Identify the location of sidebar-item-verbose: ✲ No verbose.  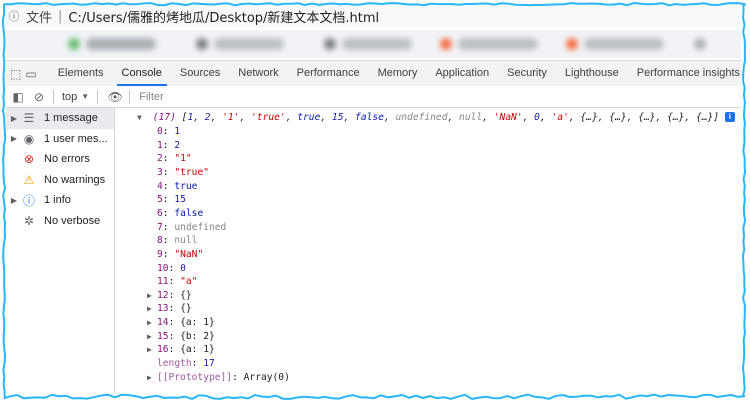
(60, 221).